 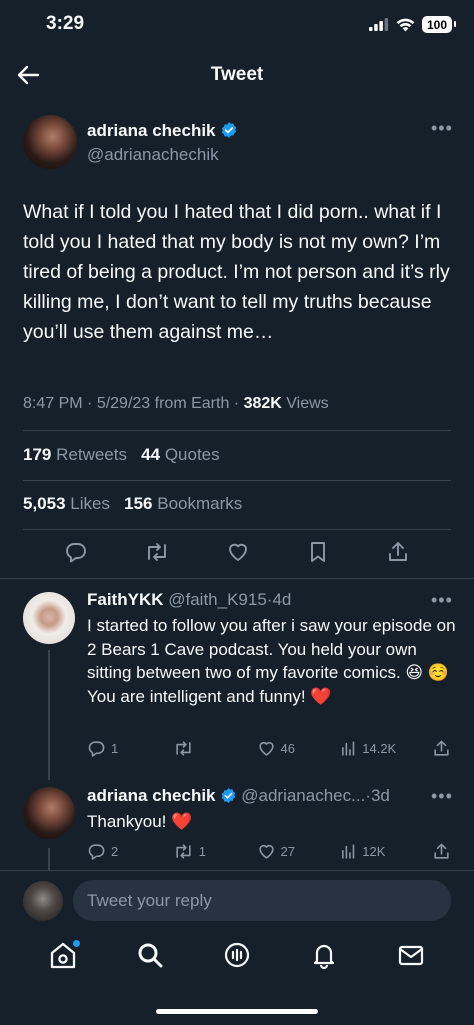 I want to click on retweets-stat: 179 Retweets, so click(x=75, y=454).